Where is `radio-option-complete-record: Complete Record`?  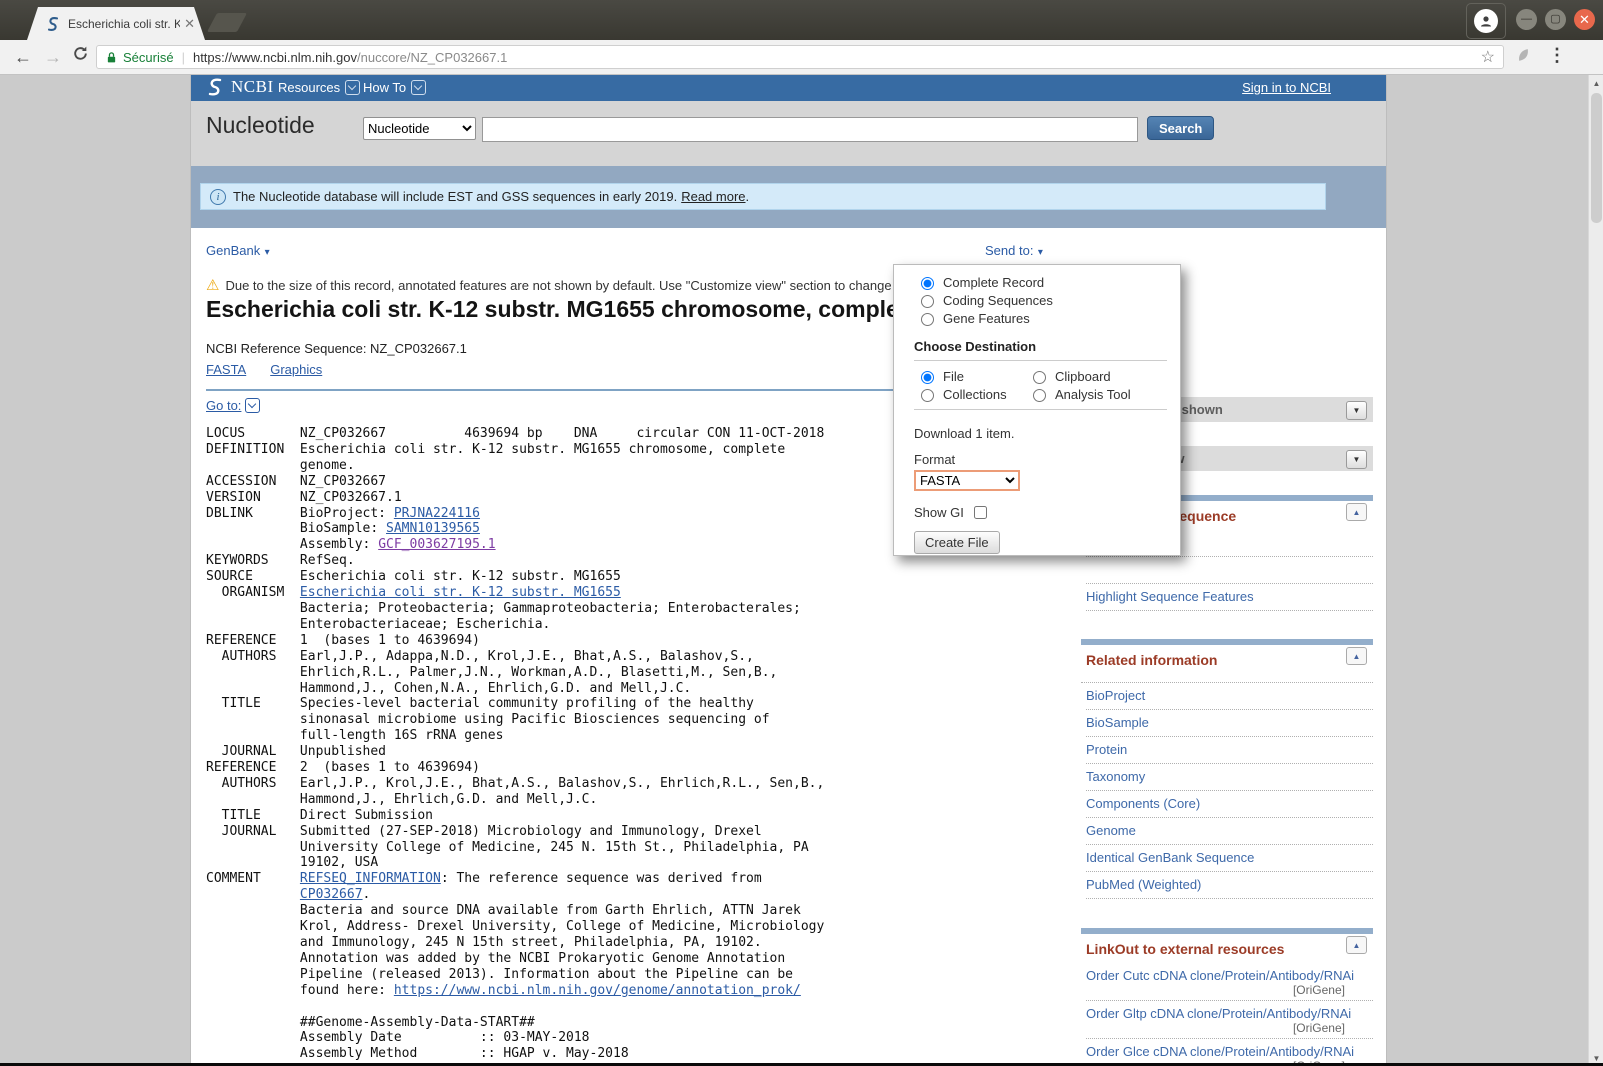
radio-option-complete-record: Complete Record is located at coordinates (1041, 282).